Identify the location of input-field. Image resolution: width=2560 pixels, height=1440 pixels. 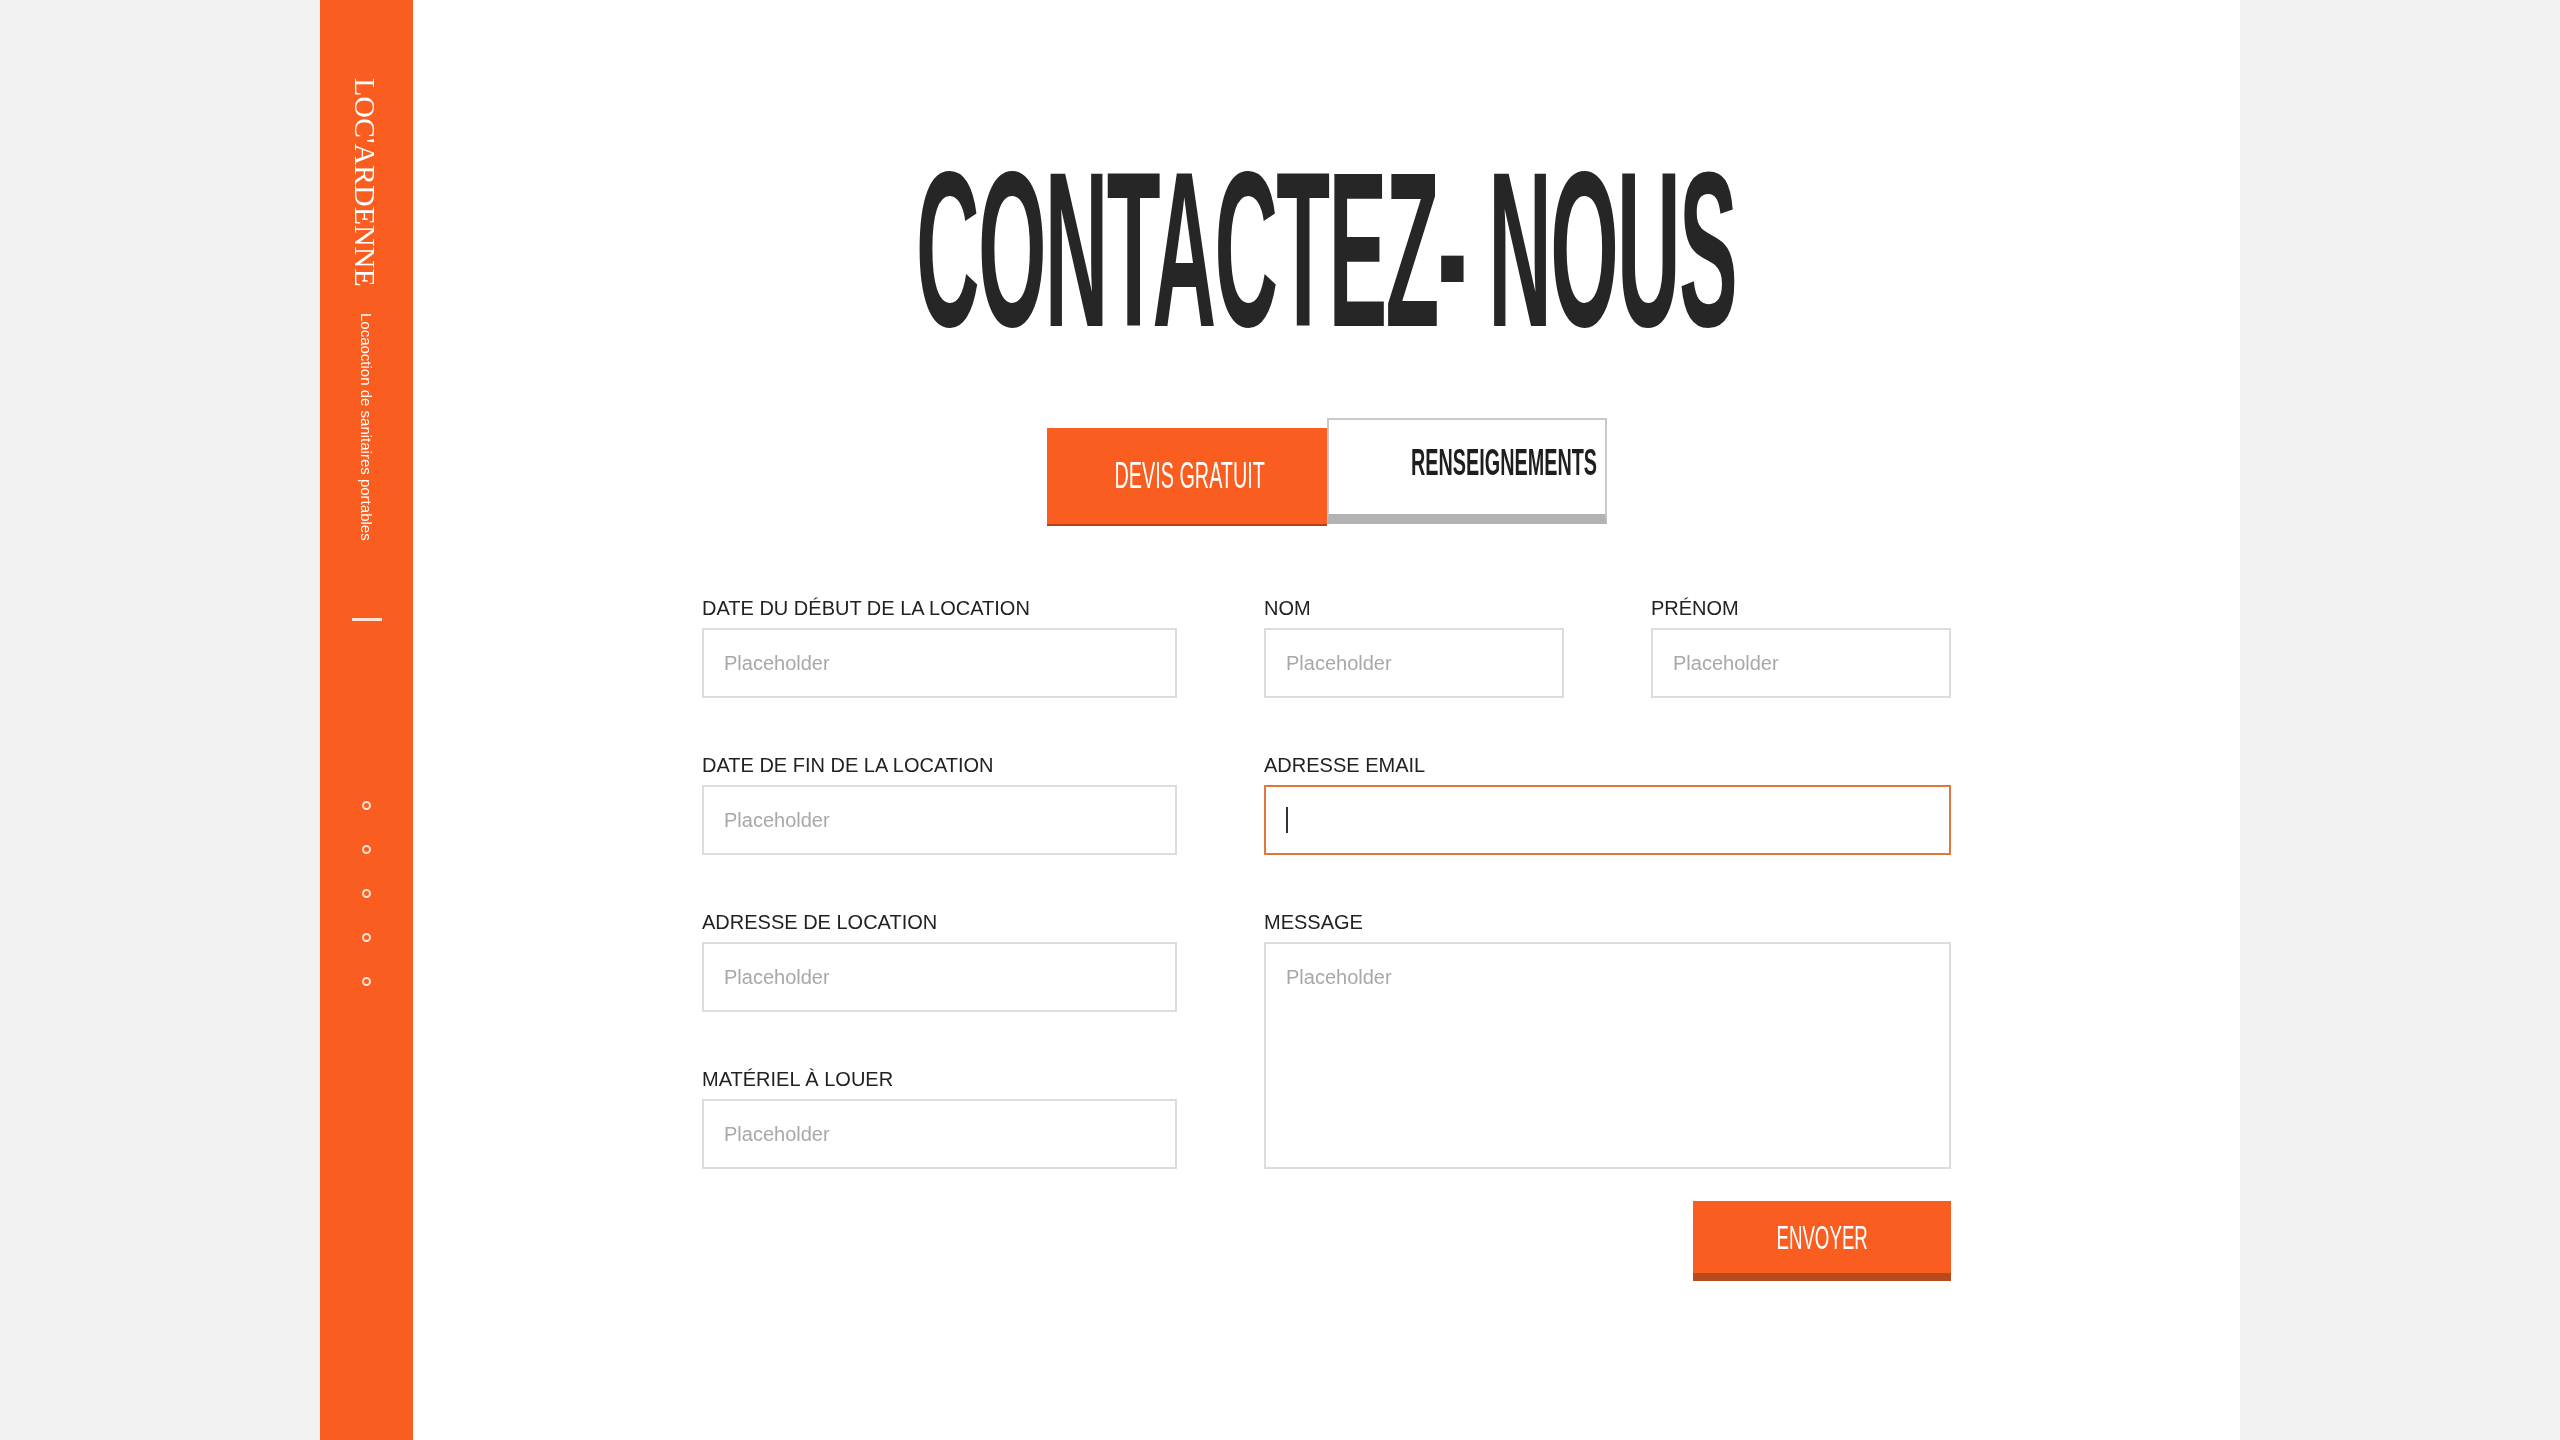
(1607, 820).